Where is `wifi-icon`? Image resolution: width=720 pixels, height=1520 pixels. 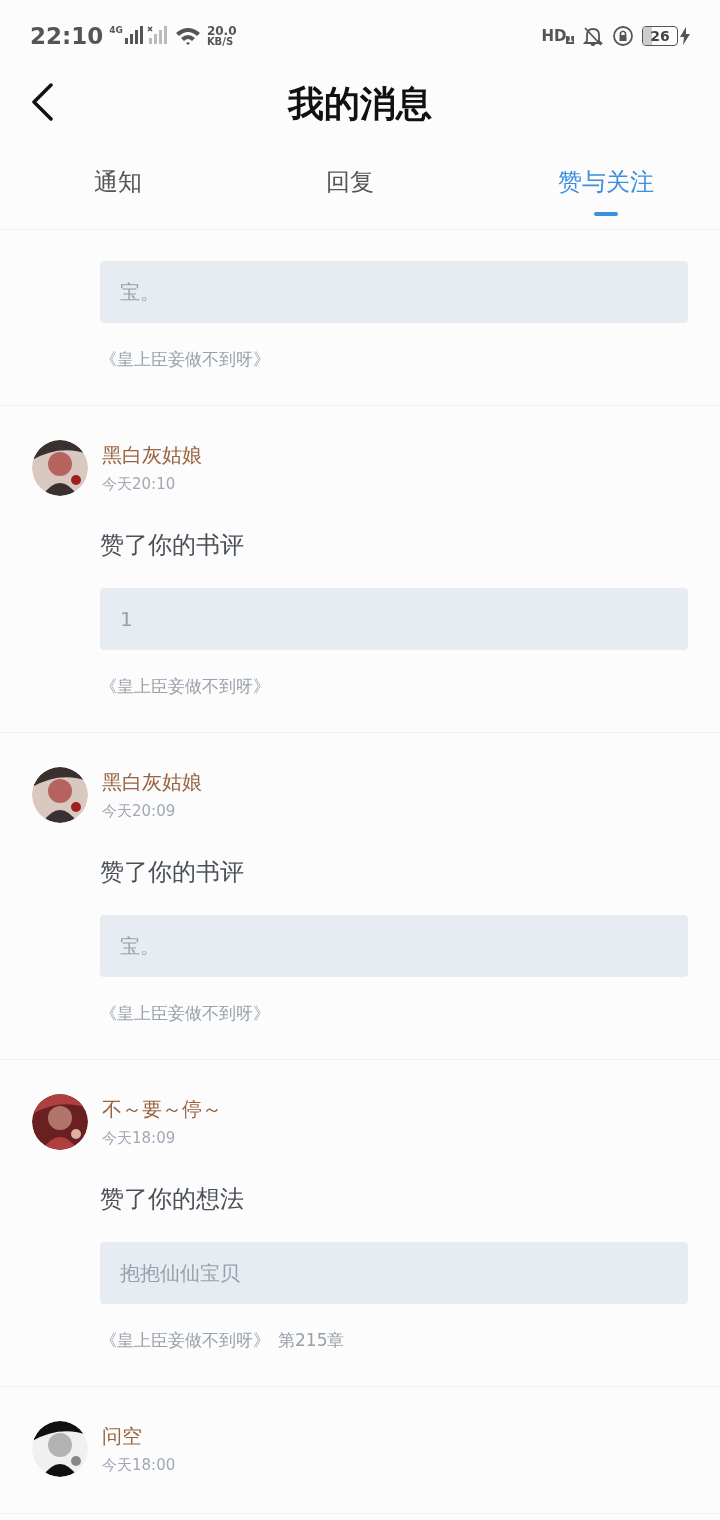 wifi-icon is located at coordinates (187, 36).